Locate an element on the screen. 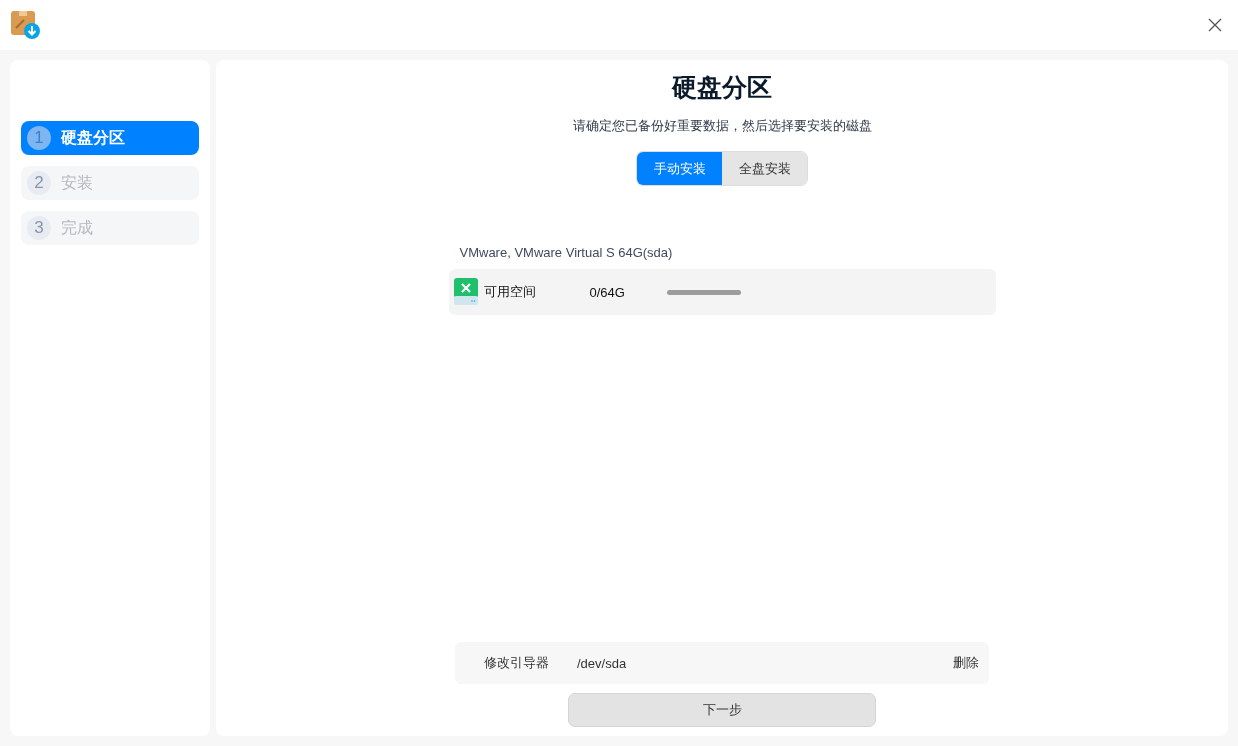 The width and height of the screenshot is (1238, 746). mode-tab: 手动安装 is located at coordinates (679, 168).